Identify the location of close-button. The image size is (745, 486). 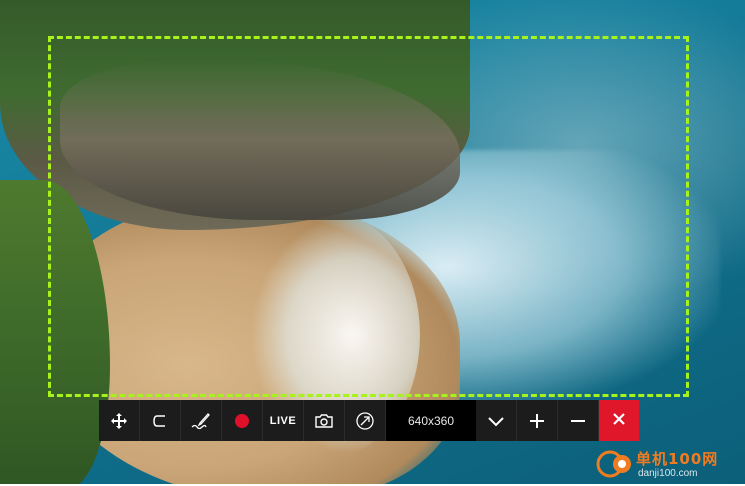
(619, 420).